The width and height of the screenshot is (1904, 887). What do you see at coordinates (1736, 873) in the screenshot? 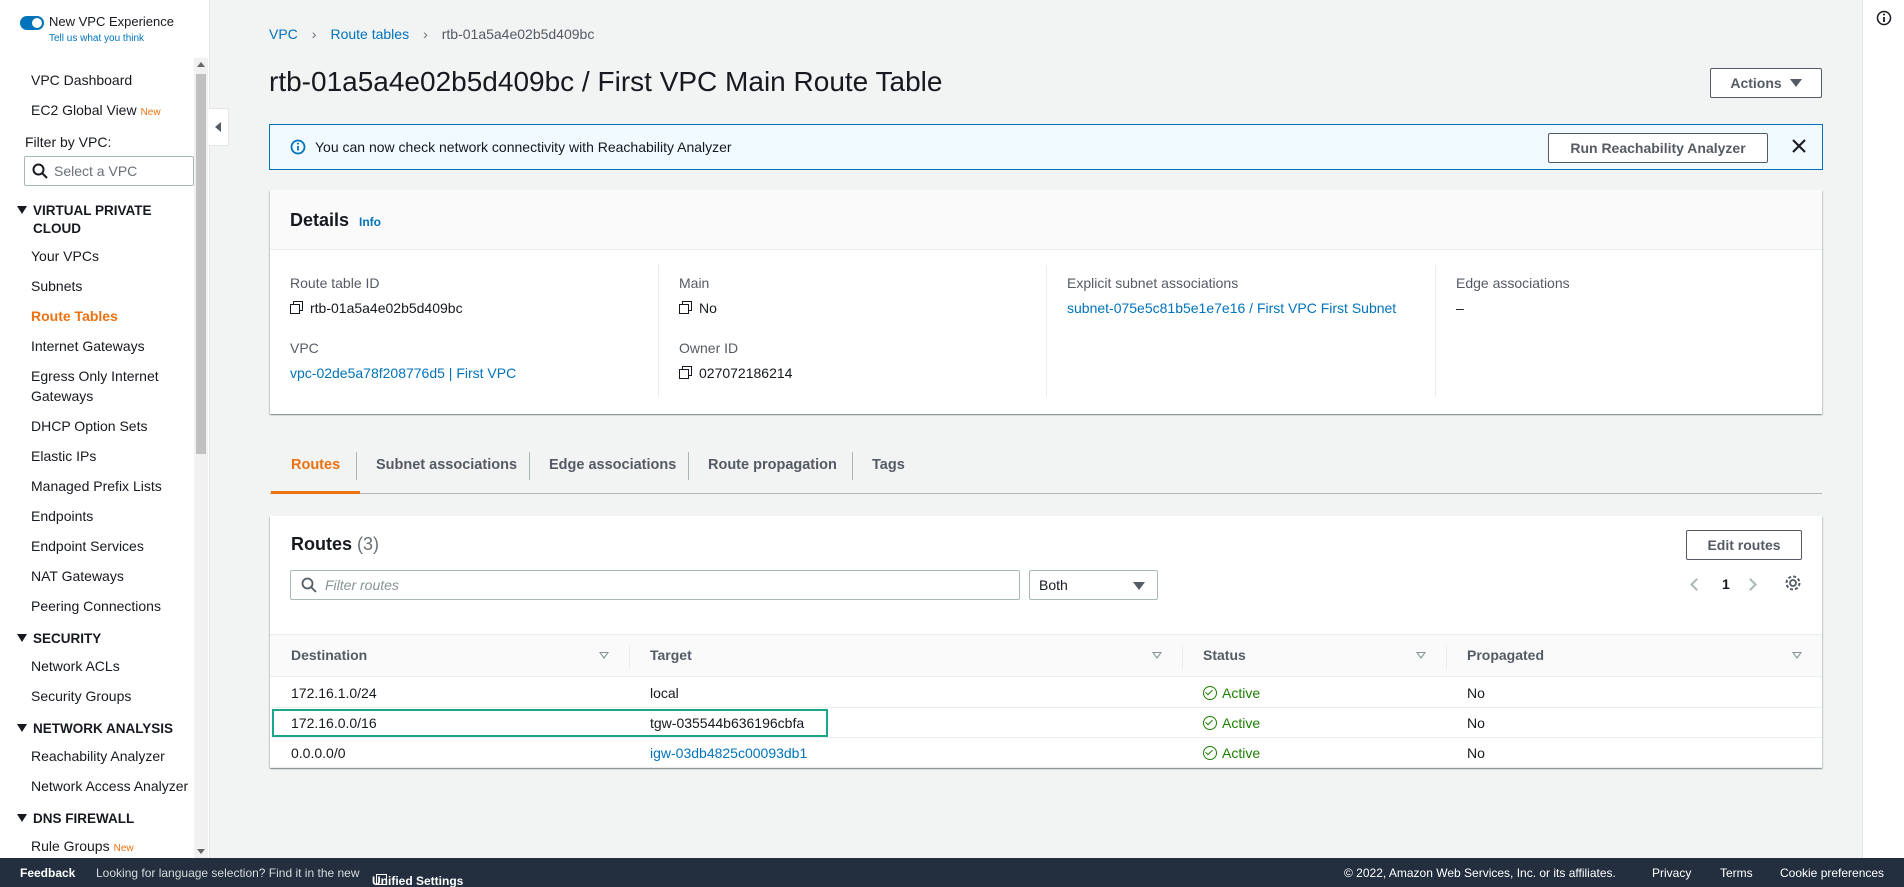
I see `terms-link: Terms` at bounding box center [1736, 873].